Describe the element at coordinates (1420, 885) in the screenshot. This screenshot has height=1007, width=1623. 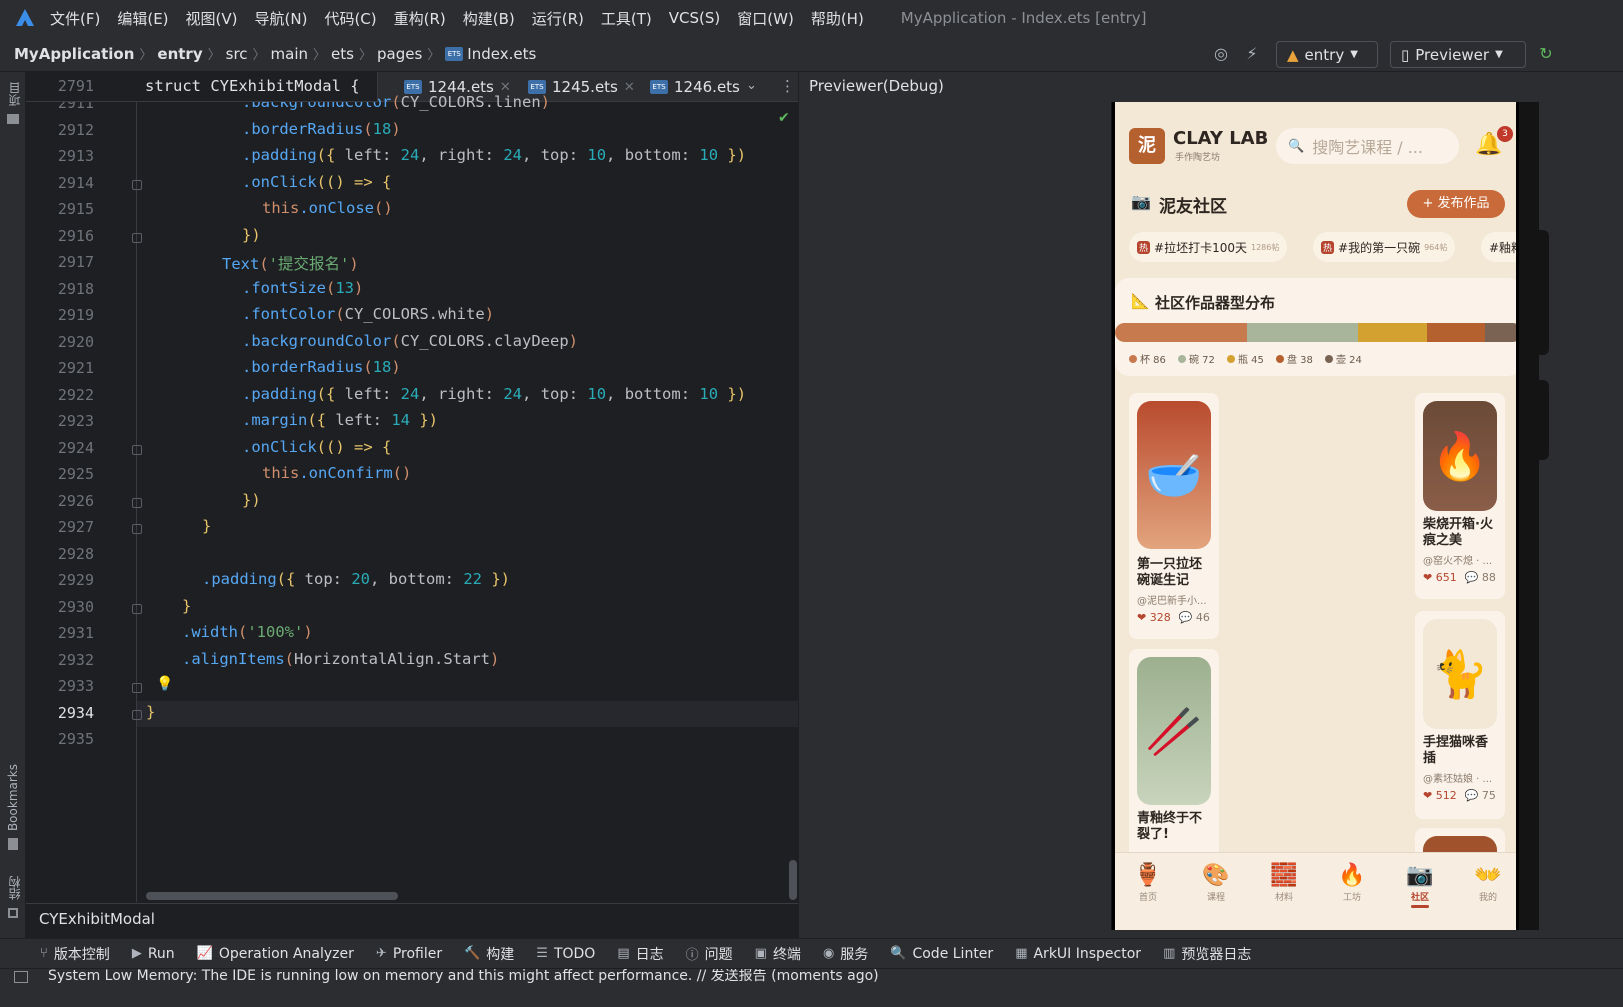
I see `tab-4: 📷 社区` at that location.